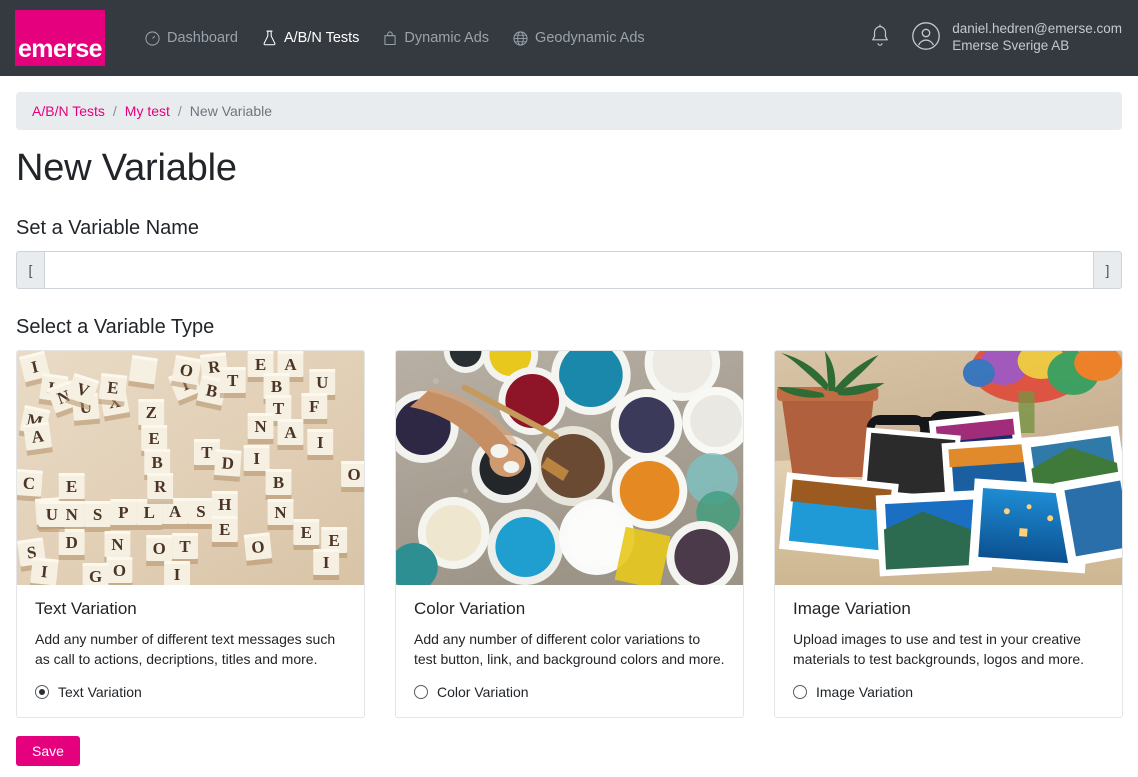 The height and width of the screenshot is (777, 1138). What do you see at coordinates (68, 111) in the screenshot?
I see `breadcrumb-item-abn-tests: A/B/N Tests` at bounding box center [68, 111].